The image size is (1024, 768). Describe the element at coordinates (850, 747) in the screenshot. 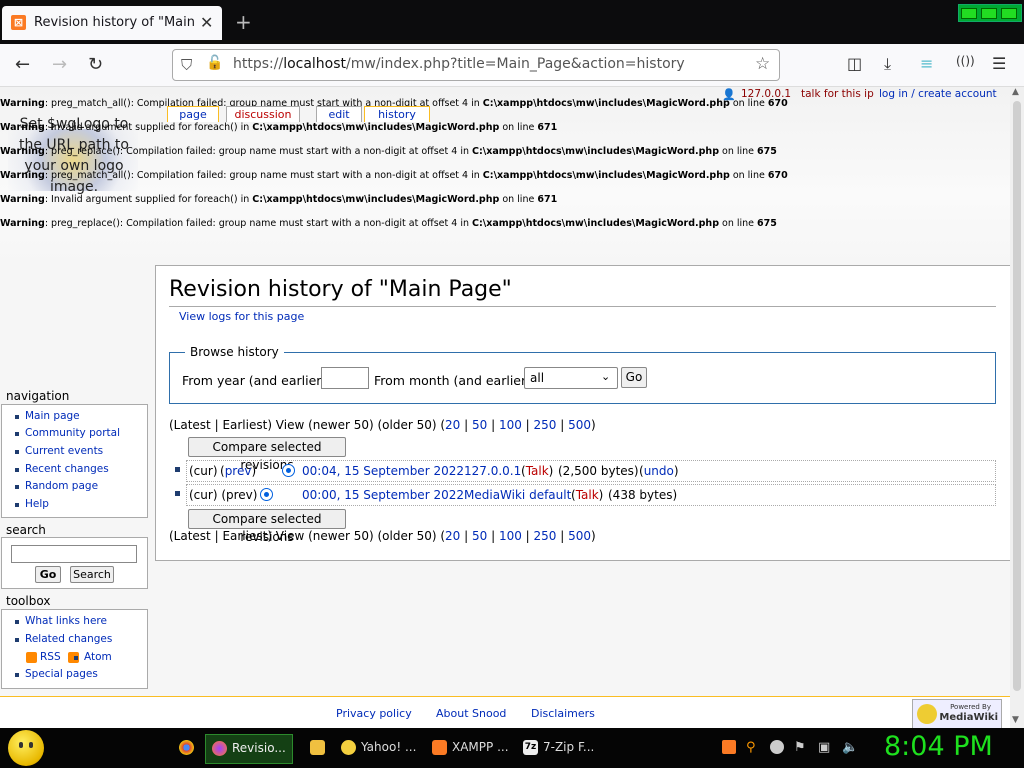

I see `volume-tray-icon: 🔈` at that location.